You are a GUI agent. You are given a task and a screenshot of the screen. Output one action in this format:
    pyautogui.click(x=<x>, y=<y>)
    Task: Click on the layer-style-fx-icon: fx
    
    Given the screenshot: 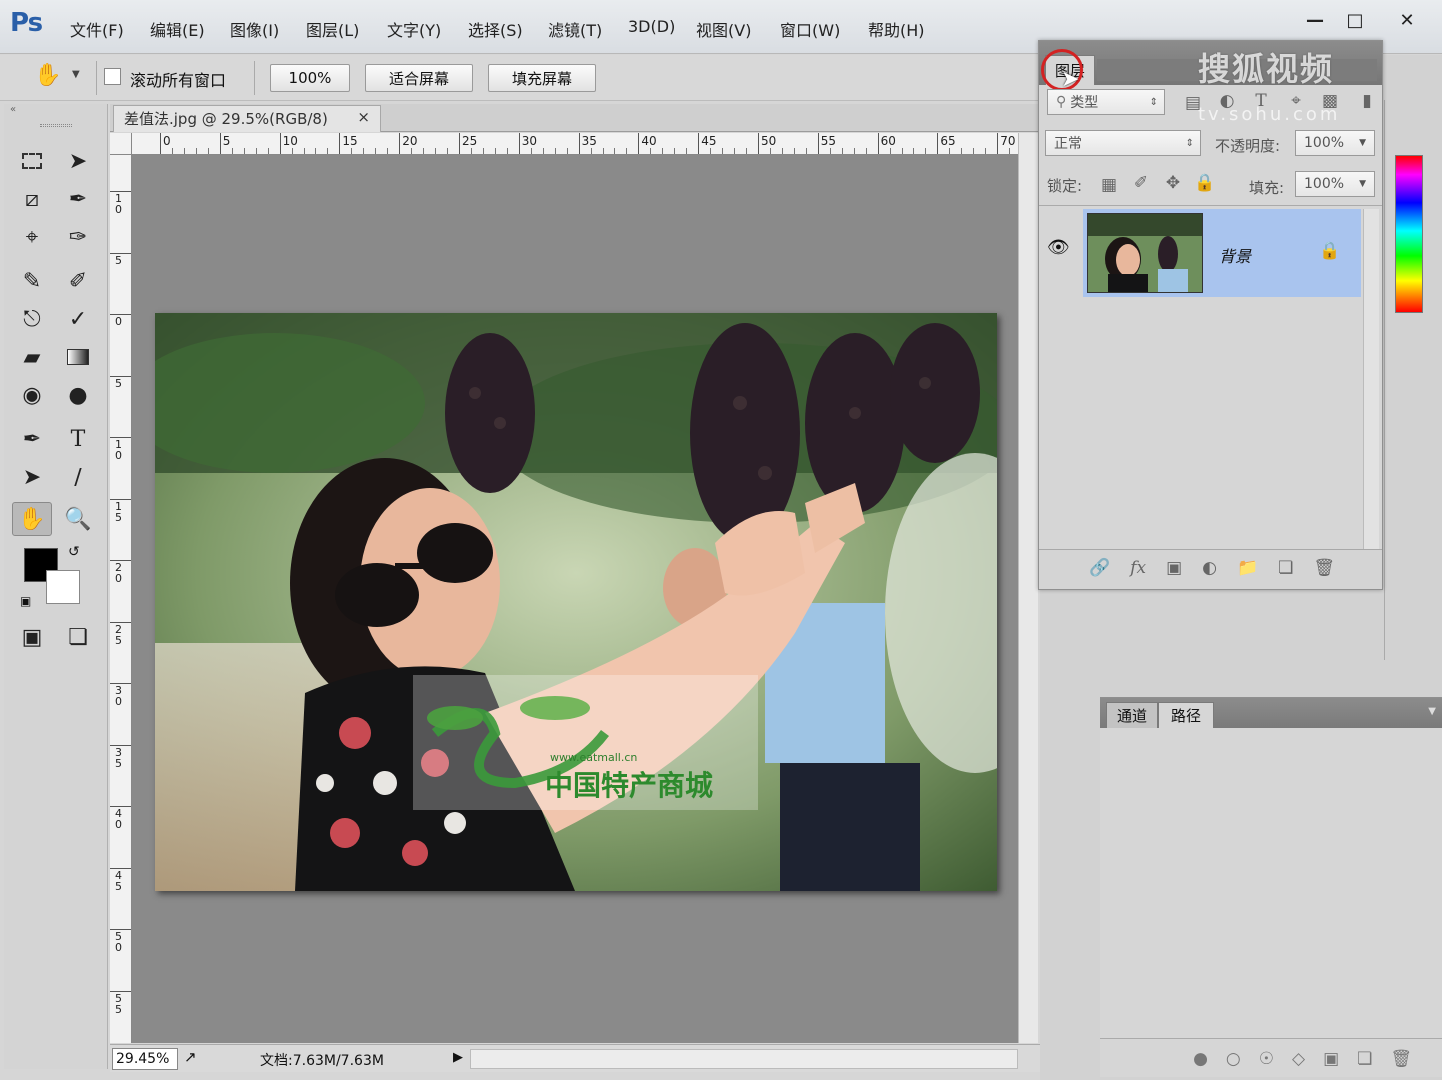 What is the action you would take?
    pyautogui.click(x=1138, y=568)
    